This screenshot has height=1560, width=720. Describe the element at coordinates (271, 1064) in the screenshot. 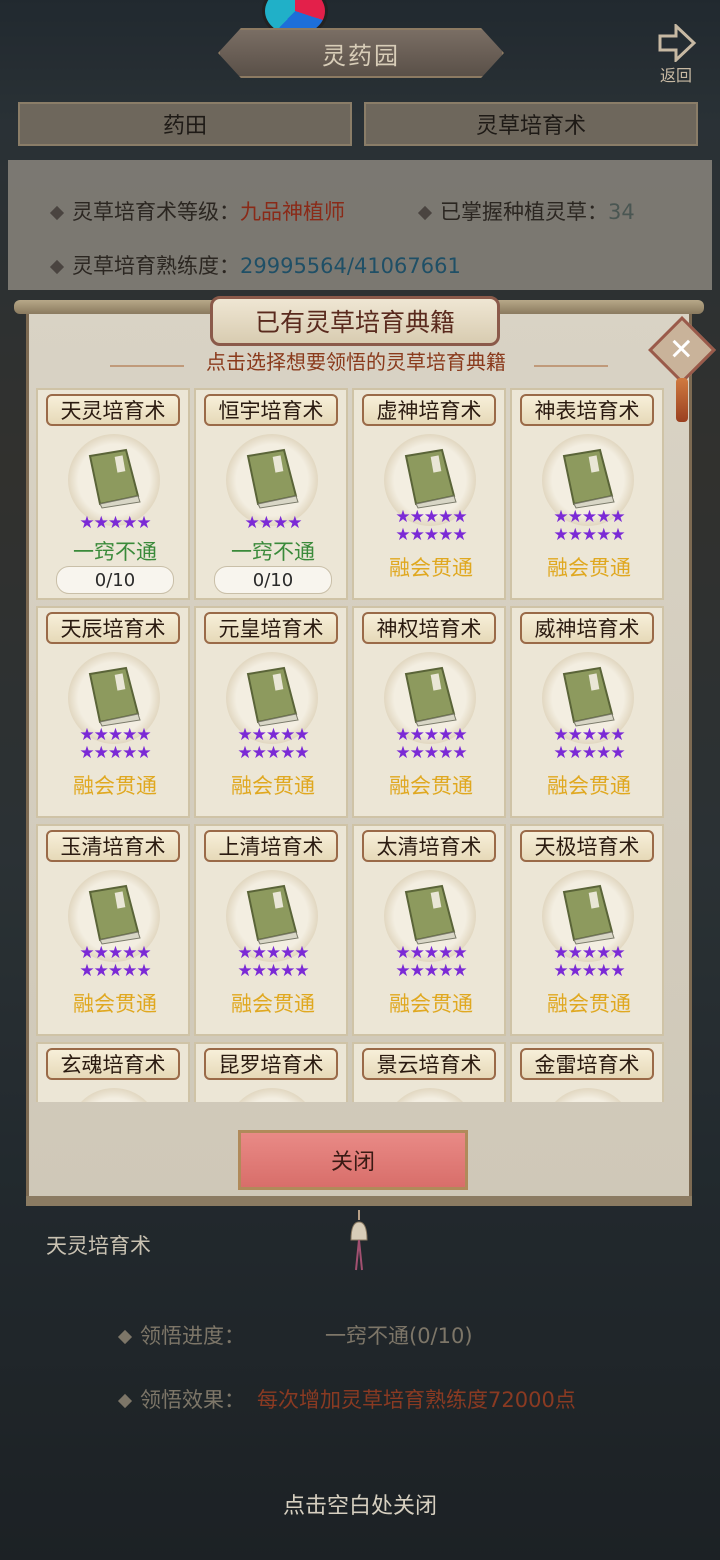

I see `book-name: 昆罗培育术` at that location.